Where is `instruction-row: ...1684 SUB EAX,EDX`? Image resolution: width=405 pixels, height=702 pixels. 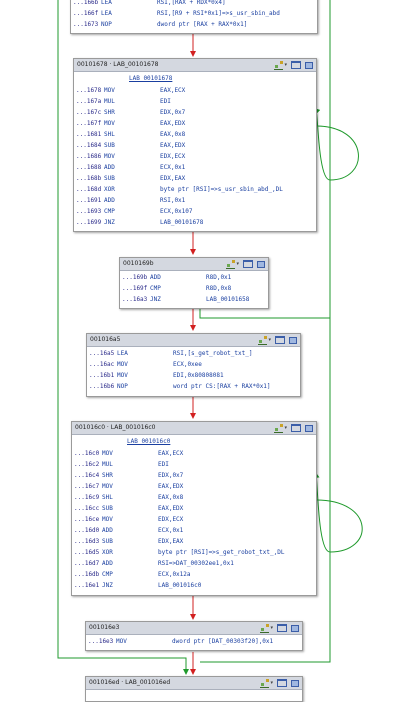 instruction-row: ...1684 SUB EAX,EDX is located at coordinates (195, 145).